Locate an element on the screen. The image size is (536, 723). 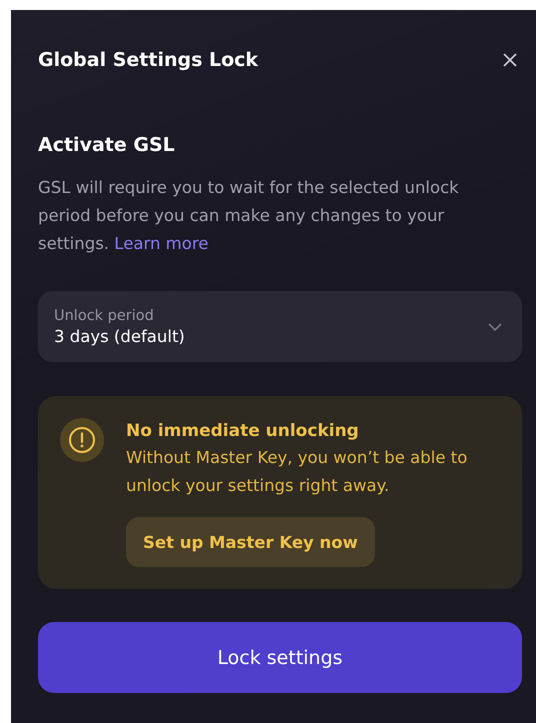
close-icon is located at coordinates (510, 60).